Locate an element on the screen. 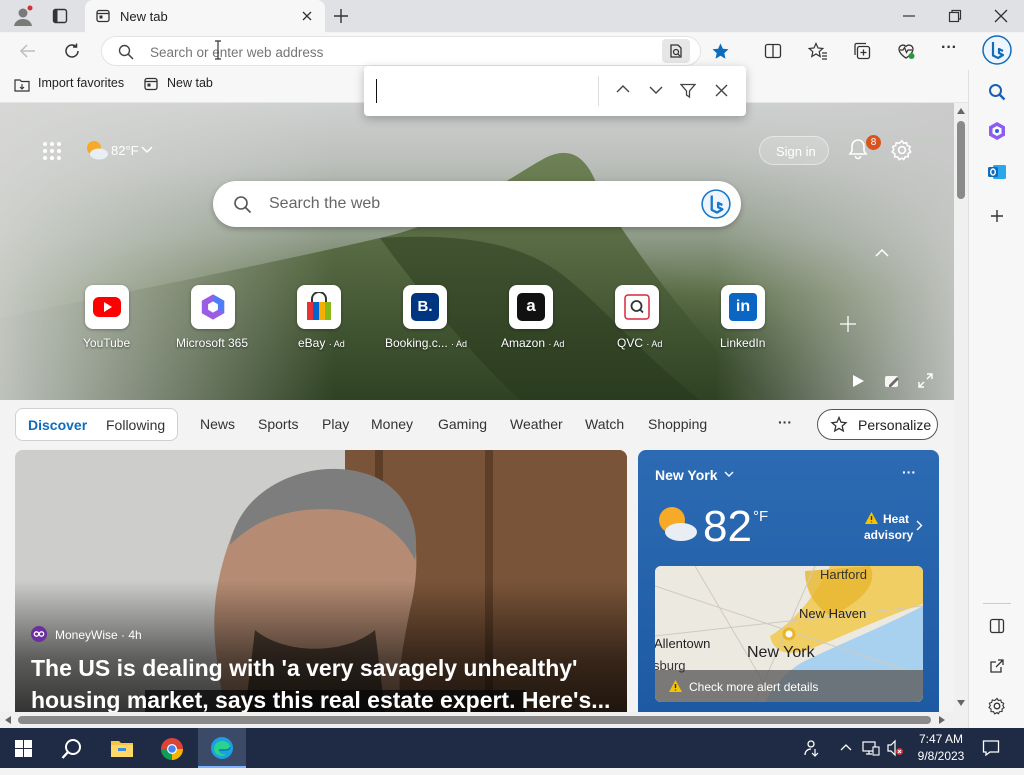 This screenshot has width=1024, height=775. find-divider is located at coordinates (598, 91).